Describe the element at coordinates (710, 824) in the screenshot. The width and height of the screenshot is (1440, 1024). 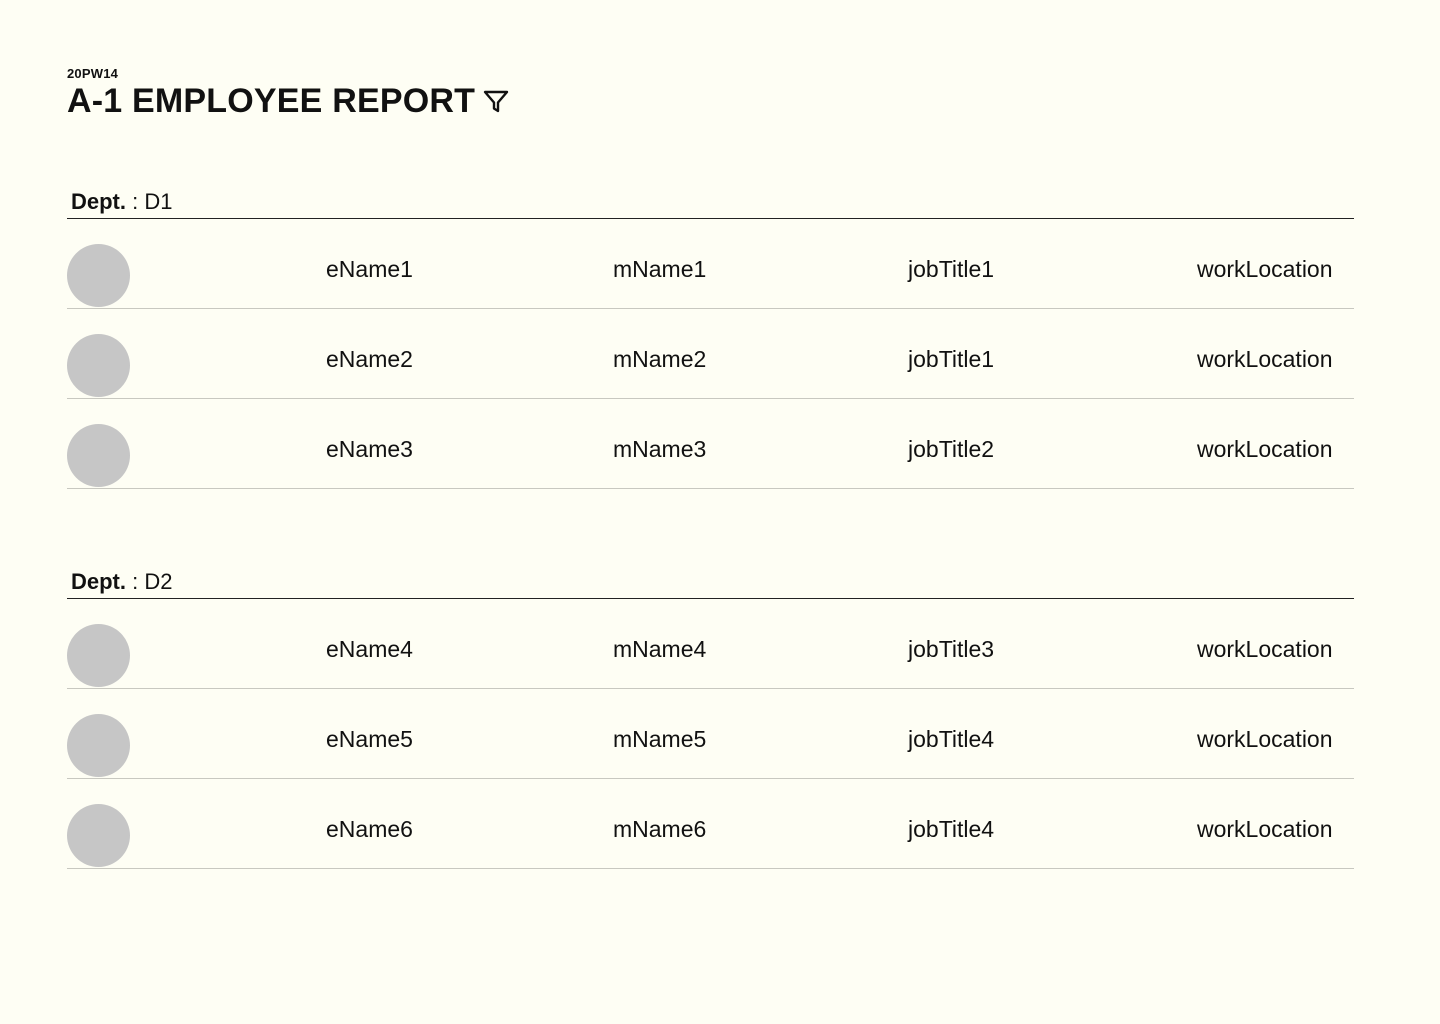
I see `employee-row: eName6 mName6 jobTitle4 workLocation` at that location.